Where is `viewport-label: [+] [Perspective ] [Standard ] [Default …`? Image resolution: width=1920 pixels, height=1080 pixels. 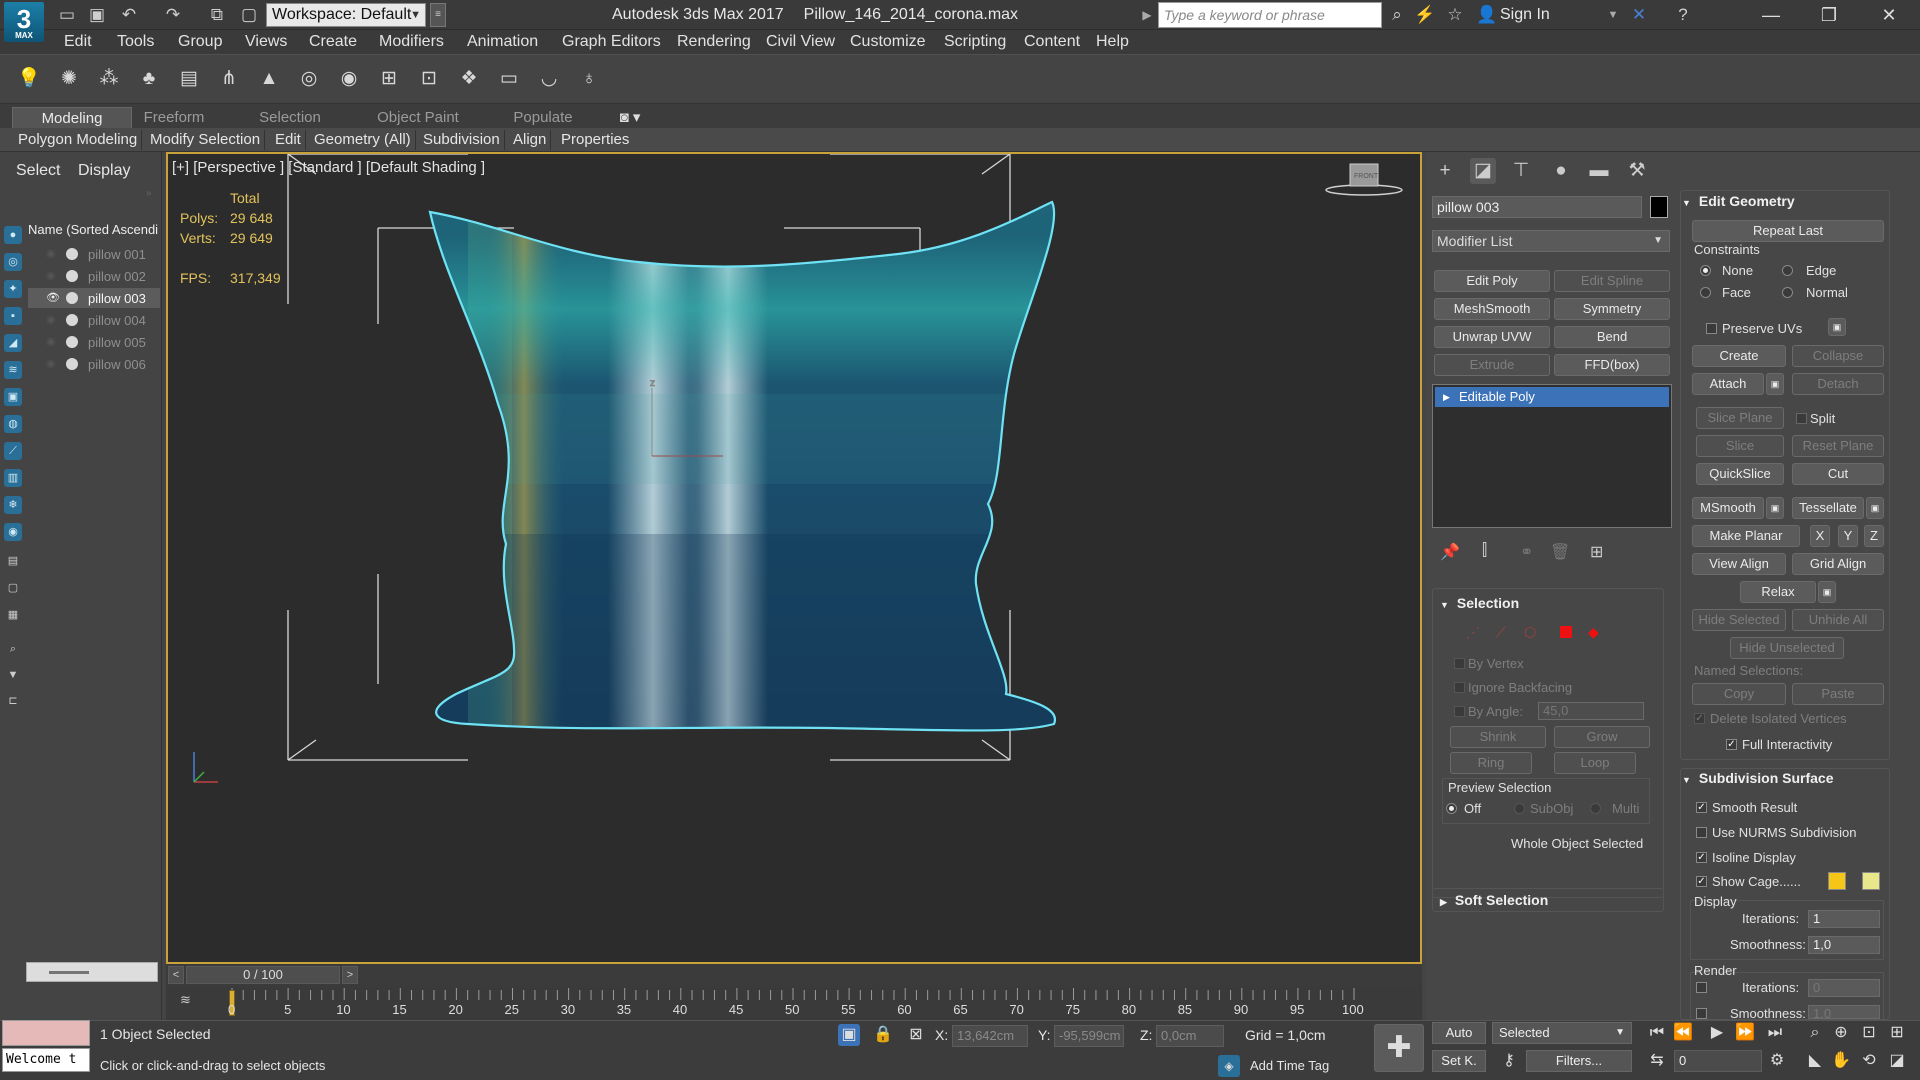 viewport-label: [+] [Perspective ] [Standard ] [Default … is located at coordinates (328, 167).